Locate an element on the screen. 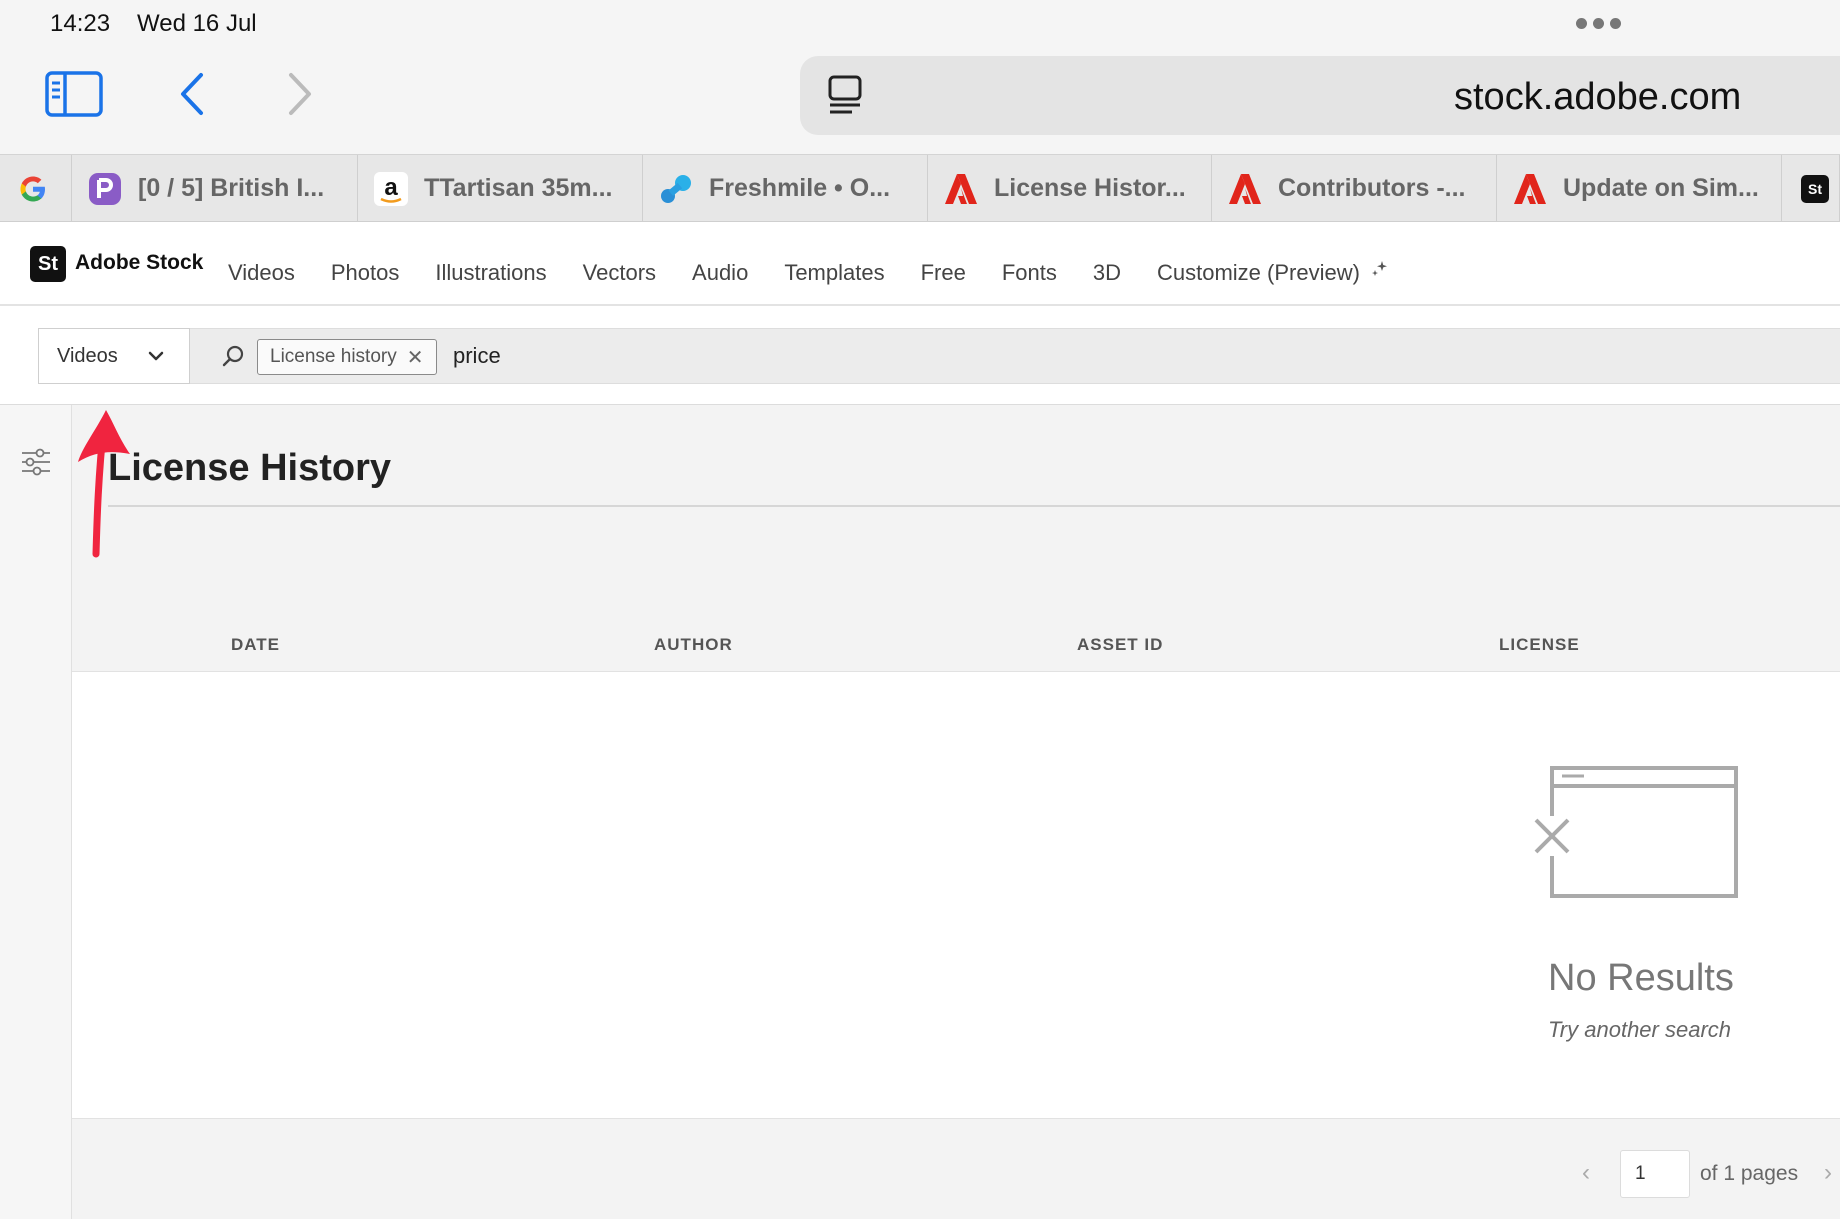 This screenshot has height=1219, width=1840. license-history-chip: License history ✕ is located at coordinates (347, 357).